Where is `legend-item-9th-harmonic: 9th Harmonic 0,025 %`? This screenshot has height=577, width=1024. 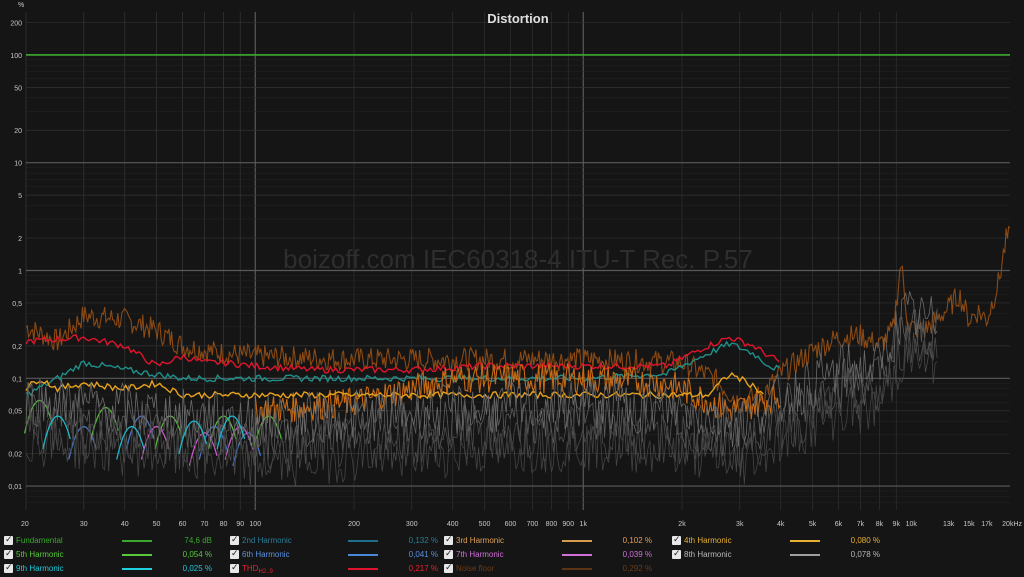 legend-item-9th-harmonic: 9th Harmonic 0,025 % is located at coordinates (114, 568).